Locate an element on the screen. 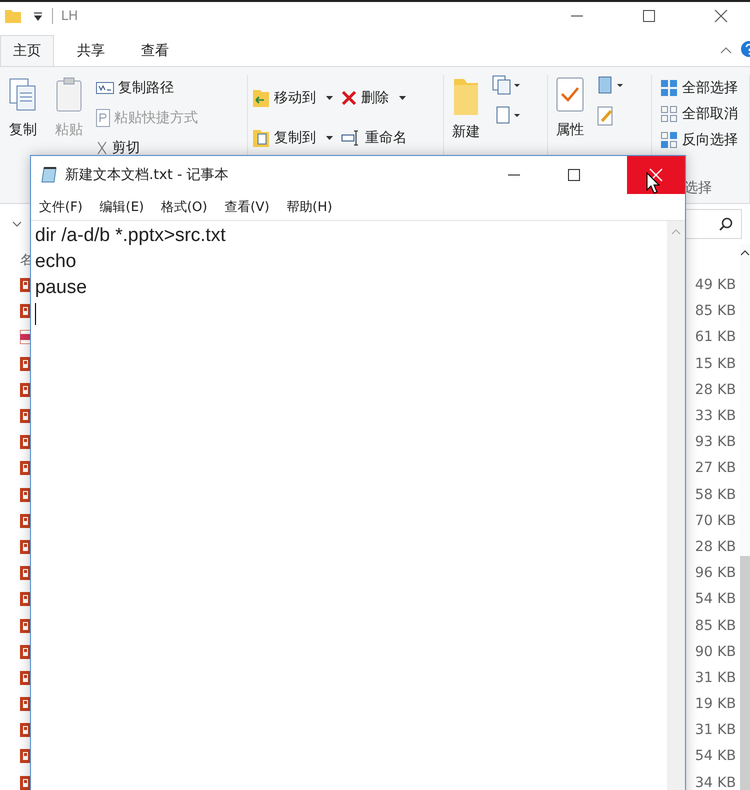 The height and width of the screenshot is (790, 750). cursor-icon is located at coordinates (653, 183).